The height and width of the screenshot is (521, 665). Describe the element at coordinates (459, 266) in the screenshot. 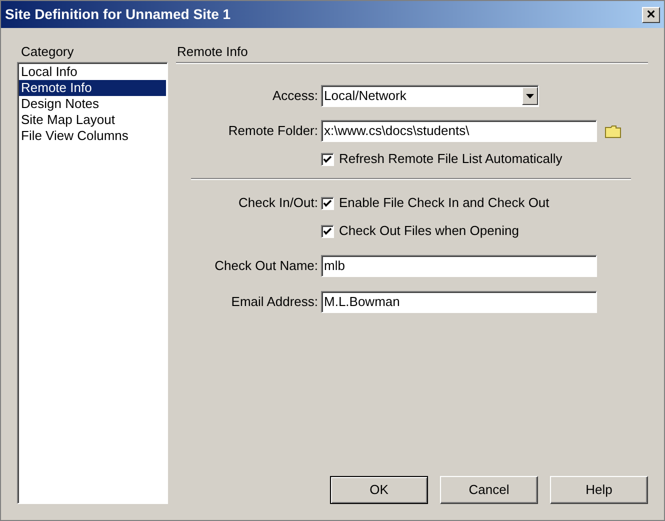

I see `input-field: mlb` at that location.